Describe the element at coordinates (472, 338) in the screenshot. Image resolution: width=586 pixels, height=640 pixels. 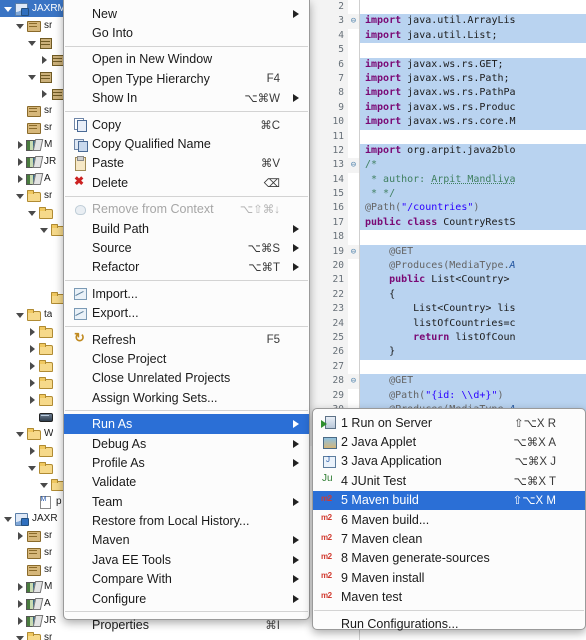
I see `source-text: return listOfCoun` at that location.